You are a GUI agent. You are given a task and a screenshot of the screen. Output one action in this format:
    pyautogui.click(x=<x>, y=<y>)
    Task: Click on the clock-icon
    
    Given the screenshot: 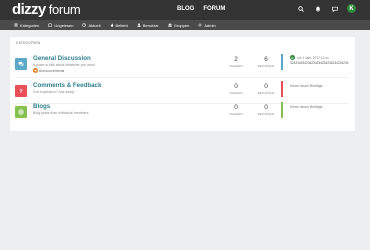 What is the action you would take?
    pyautogui.click(x=84, y=25)
    